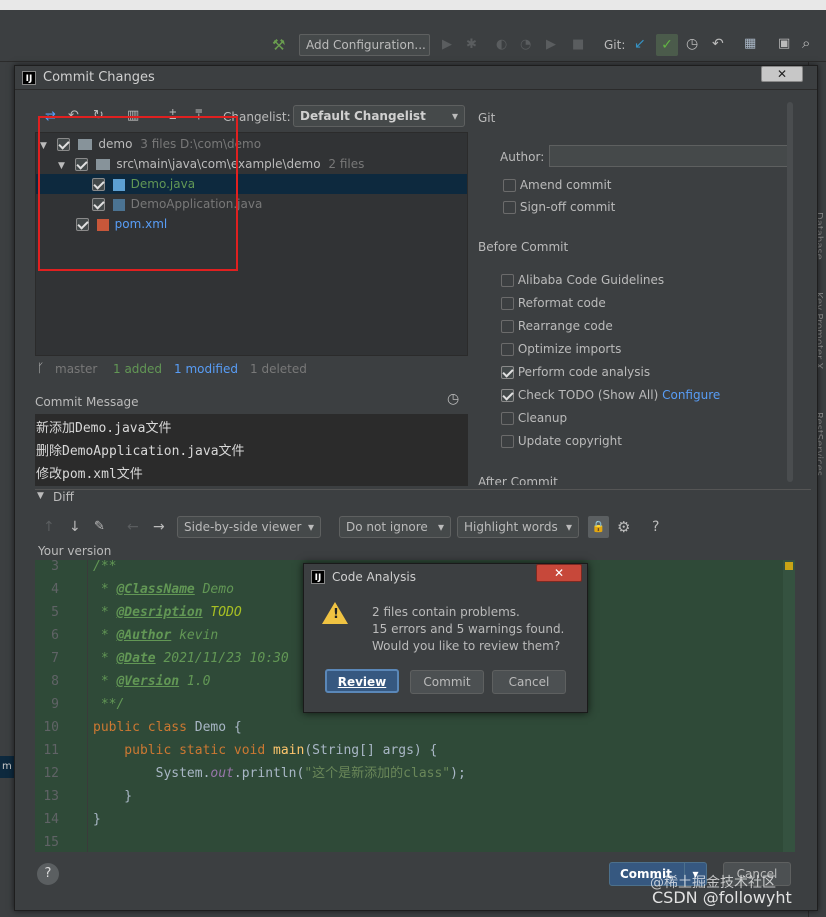 Image resolution: width=826 pixels, height=917 pixels. Describe the element at coordinates (51, 704) in the screenshot. I see `line-numbers: 3 4 5 6 7 8 9 10 11 12 13 14 15` at that location.